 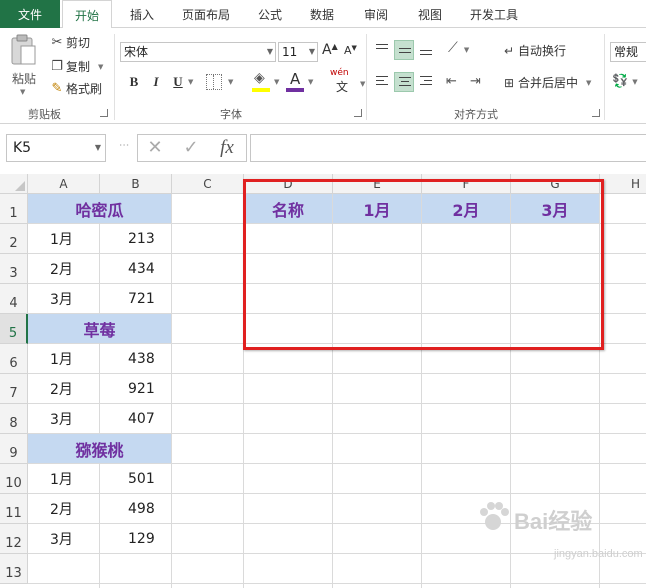 I want to click on cancel-icon: ✕, so click(x=155, y=148).